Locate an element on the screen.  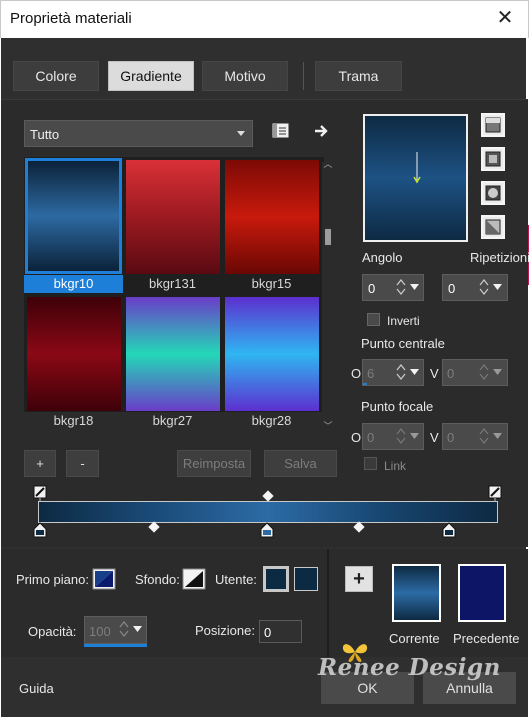
remove-gradient-button: - is located at coordinates (82, 463).